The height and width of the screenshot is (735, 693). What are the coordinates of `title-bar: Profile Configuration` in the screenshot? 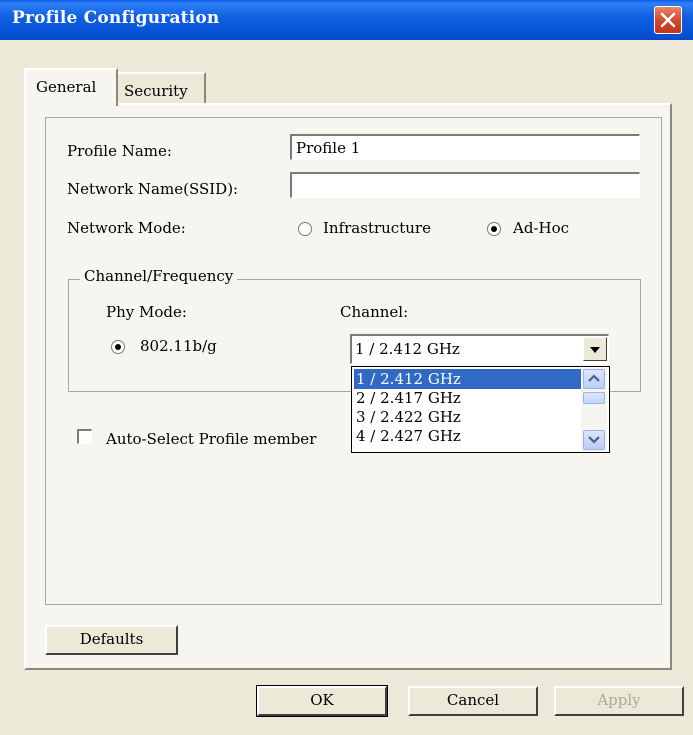 It's located at (346, 20).